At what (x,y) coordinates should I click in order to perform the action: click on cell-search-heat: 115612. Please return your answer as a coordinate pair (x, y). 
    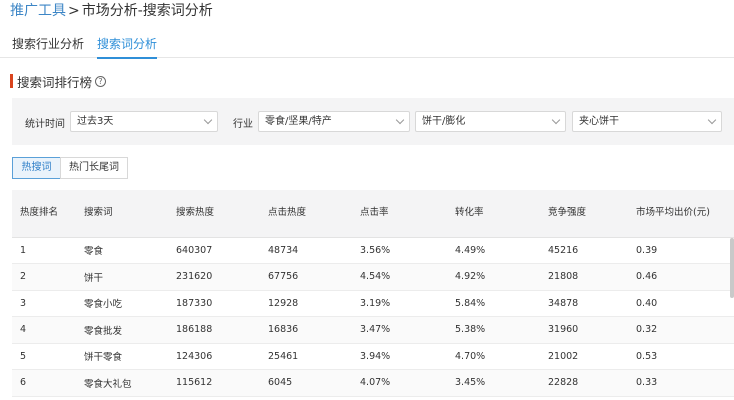
    Looking at the image, I should click on (214, 383).